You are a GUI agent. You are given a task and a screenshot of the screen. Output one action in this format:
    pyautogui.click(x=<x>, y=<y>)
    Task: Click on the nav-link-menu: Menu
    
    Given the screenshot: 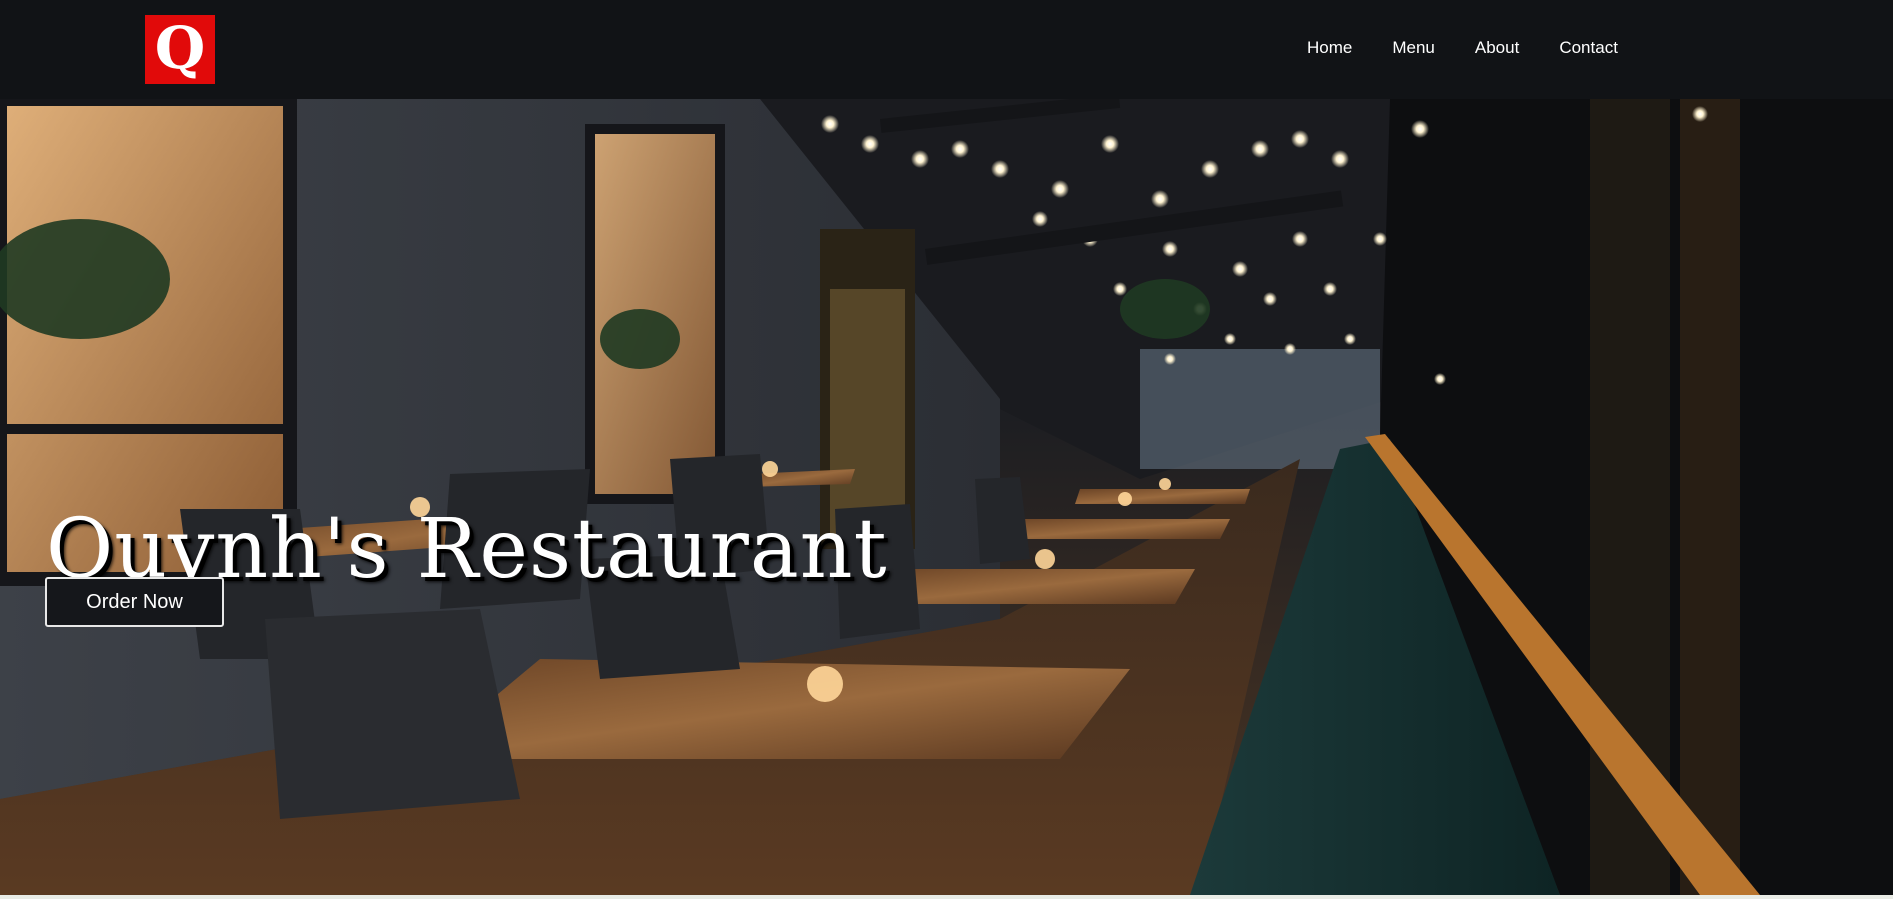 What is the action you would take?
    pyautogui.click(x=1413, y=48)
    